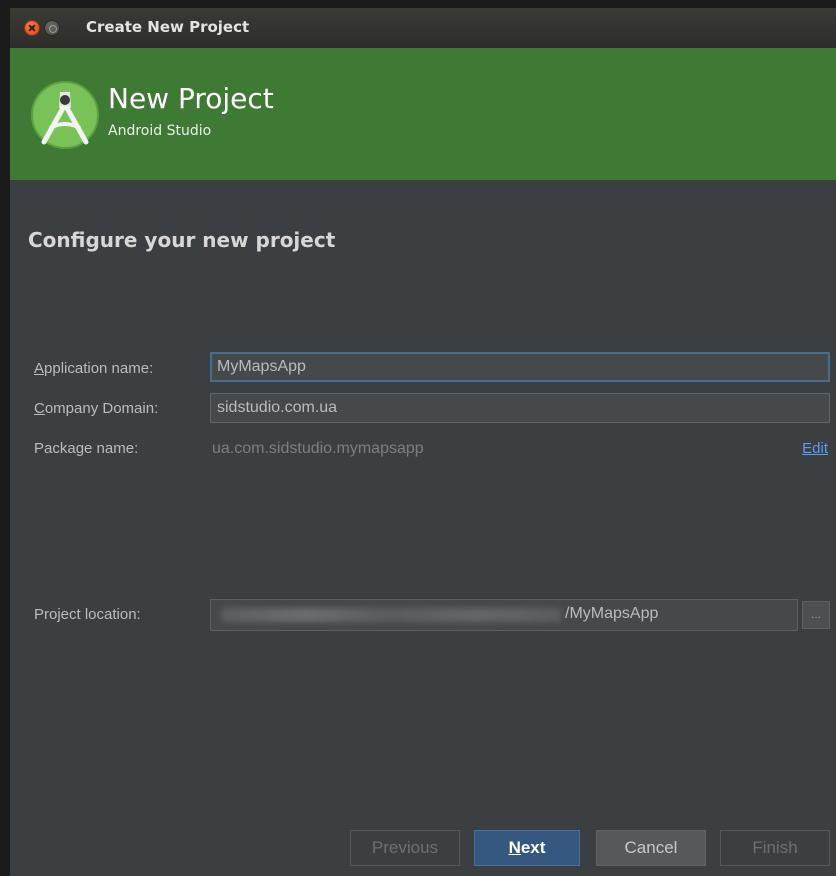 This screenshot has width=836, height=876. Describe the element at coordinates (612, 613) in the screenshot. I see `project-location-value: /MyMapsApp` at that location.